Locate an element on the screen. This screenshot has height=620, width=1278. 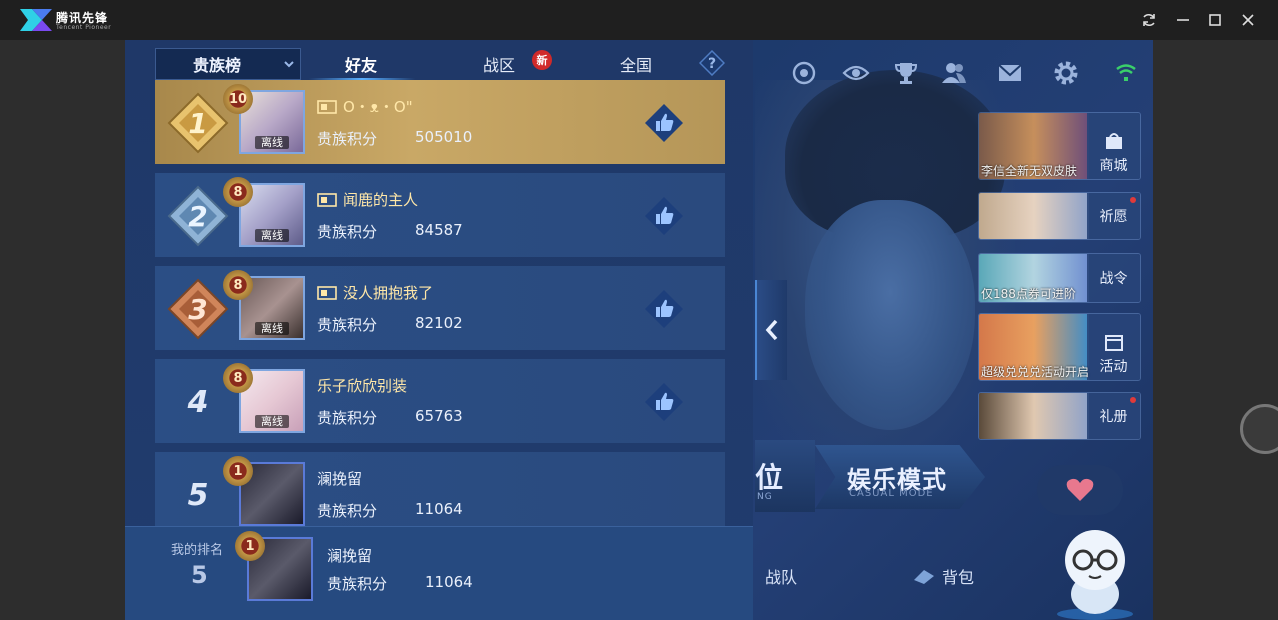
tile-wish-image is located at coordinates (1034, 216).